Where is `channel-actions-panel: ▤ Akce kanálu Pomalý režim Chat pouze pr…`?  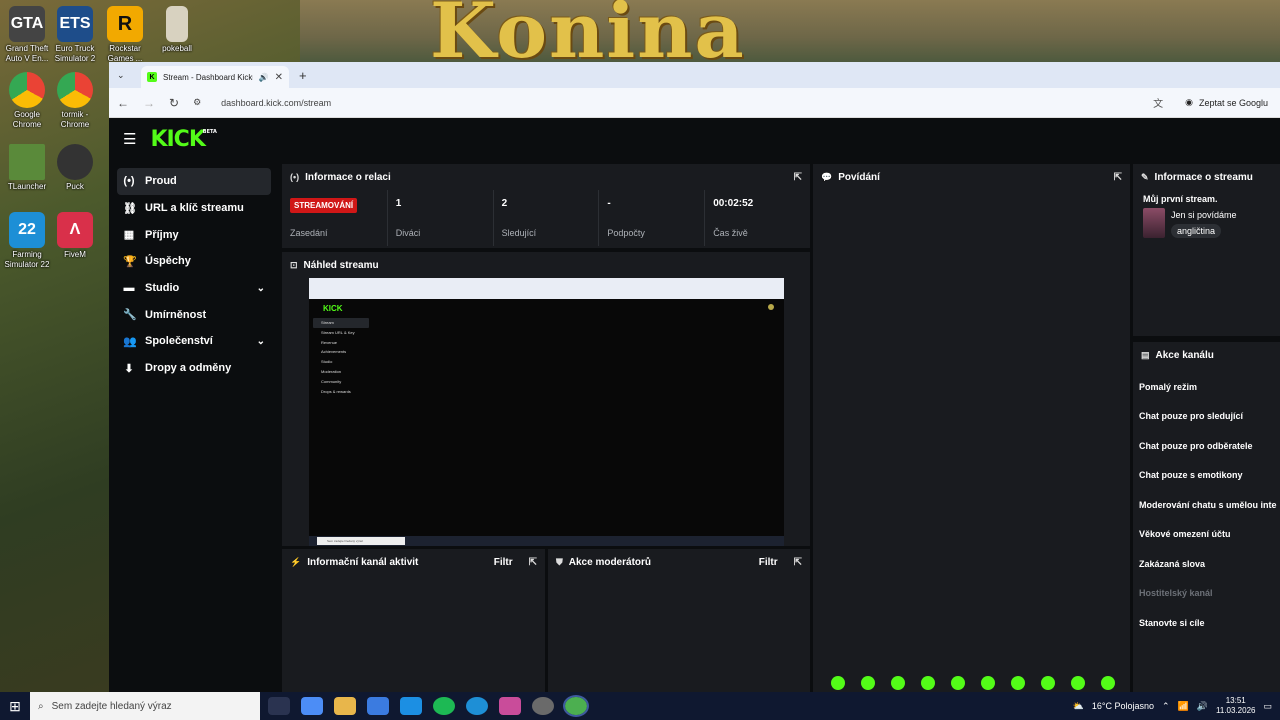
channel-actions-panel: ▤ Akce kanálu Pomalý režim Chat pouze pr… is located at coordinates (1206, 517).